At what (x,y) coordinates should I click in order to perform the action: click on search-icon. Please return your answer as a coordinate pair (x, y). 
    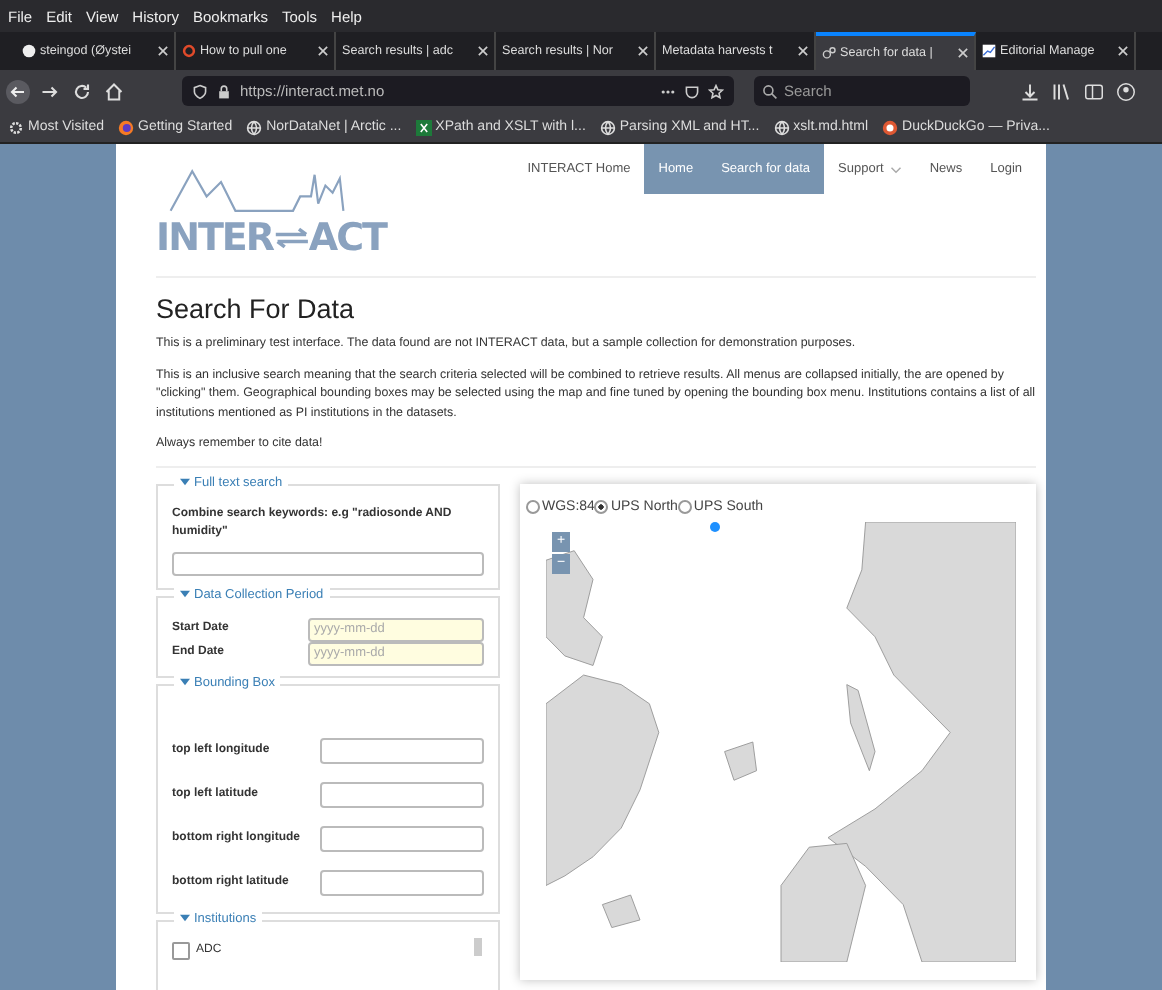
    Looking at the image, I should click on (770, 91).